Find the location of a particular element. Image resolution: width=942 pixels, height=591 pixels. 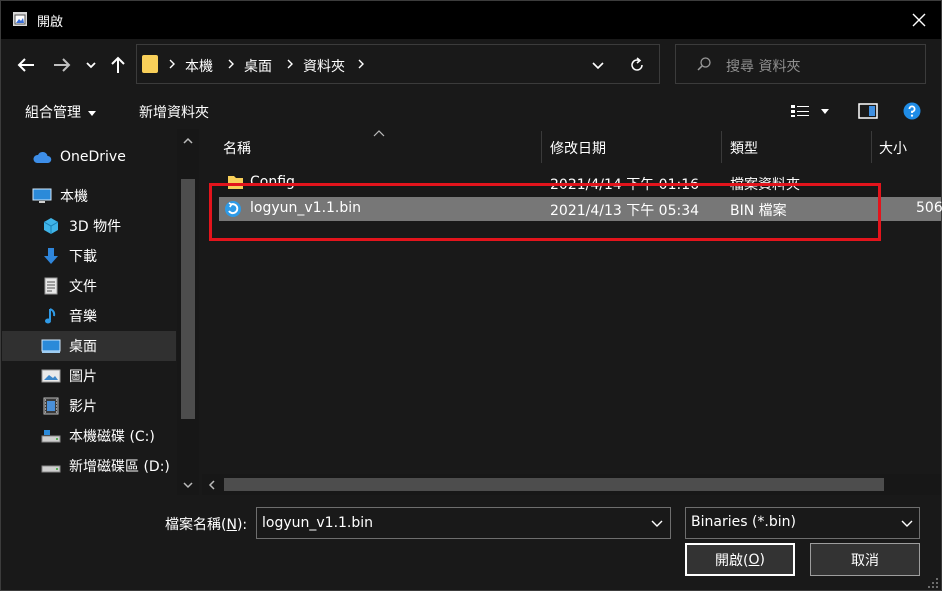

arrow-up-icon is located at coordinates (118, 64).